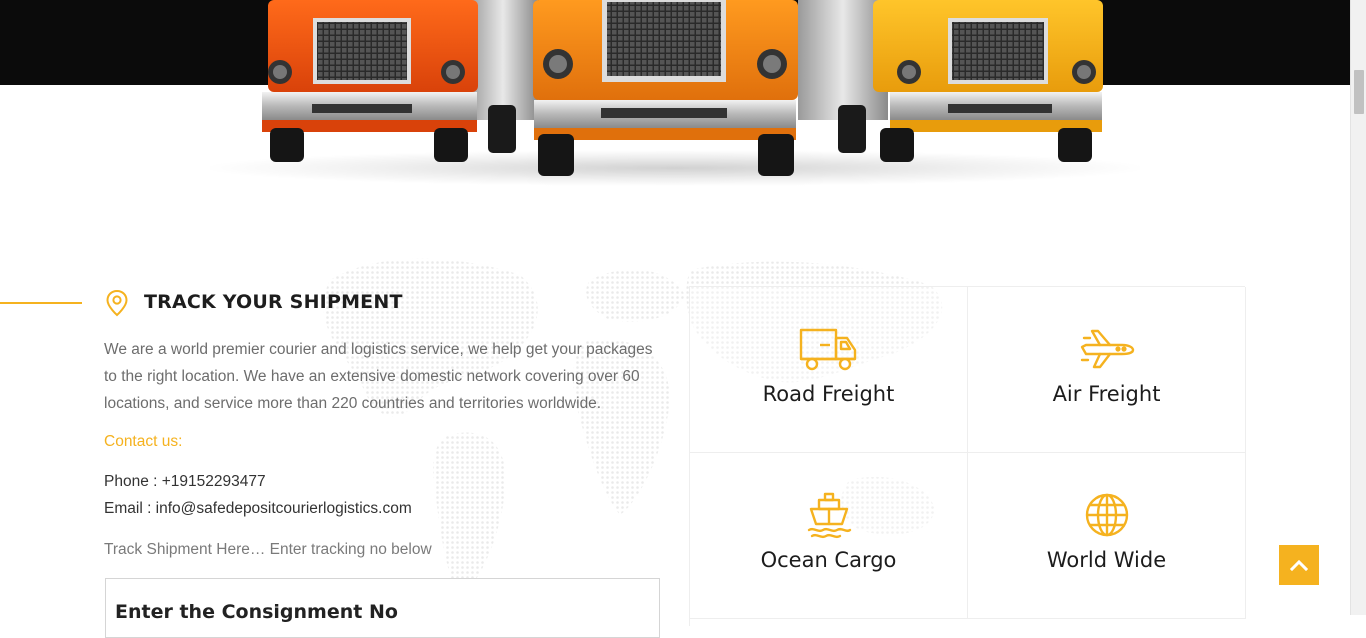 The image size is (1366, 638). I want to click on chevron-up-icon, so click(1299, 565).